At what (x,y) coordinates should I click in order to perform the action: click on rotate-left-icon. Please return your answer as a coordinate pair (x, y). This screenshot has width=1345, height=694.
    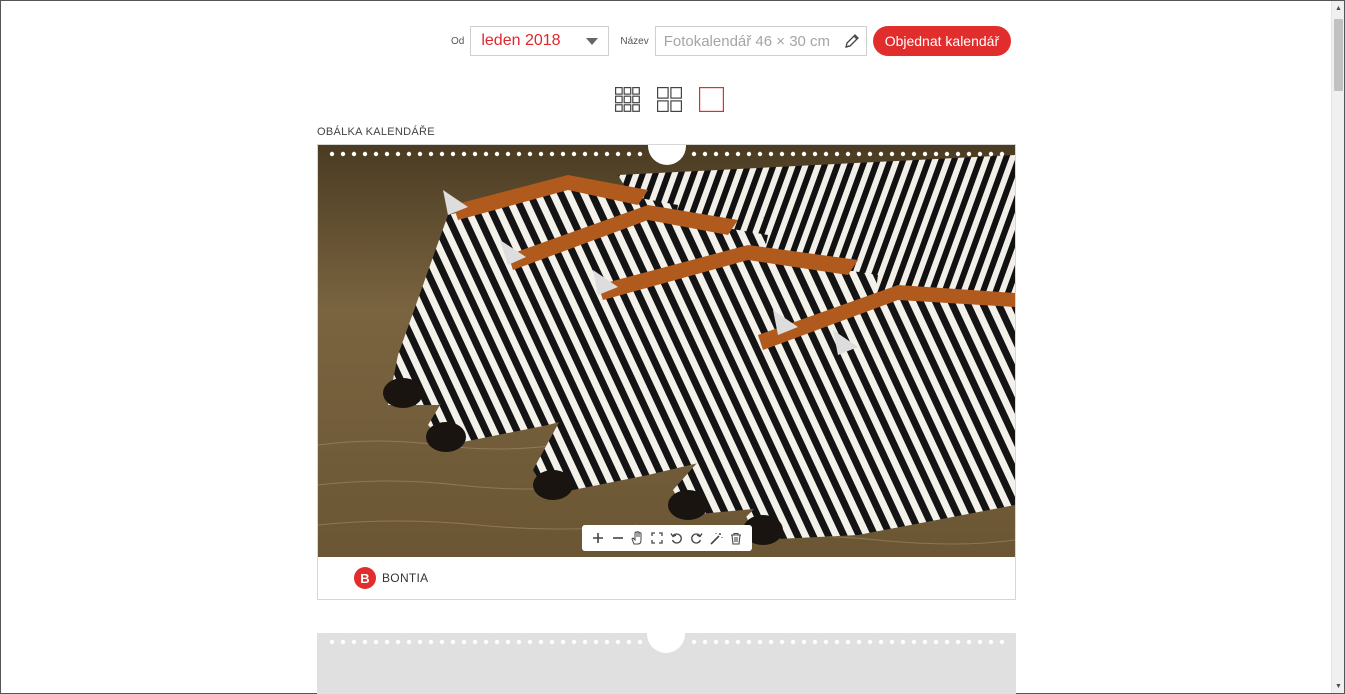
    Looking at the image, I should click on (677, 538).